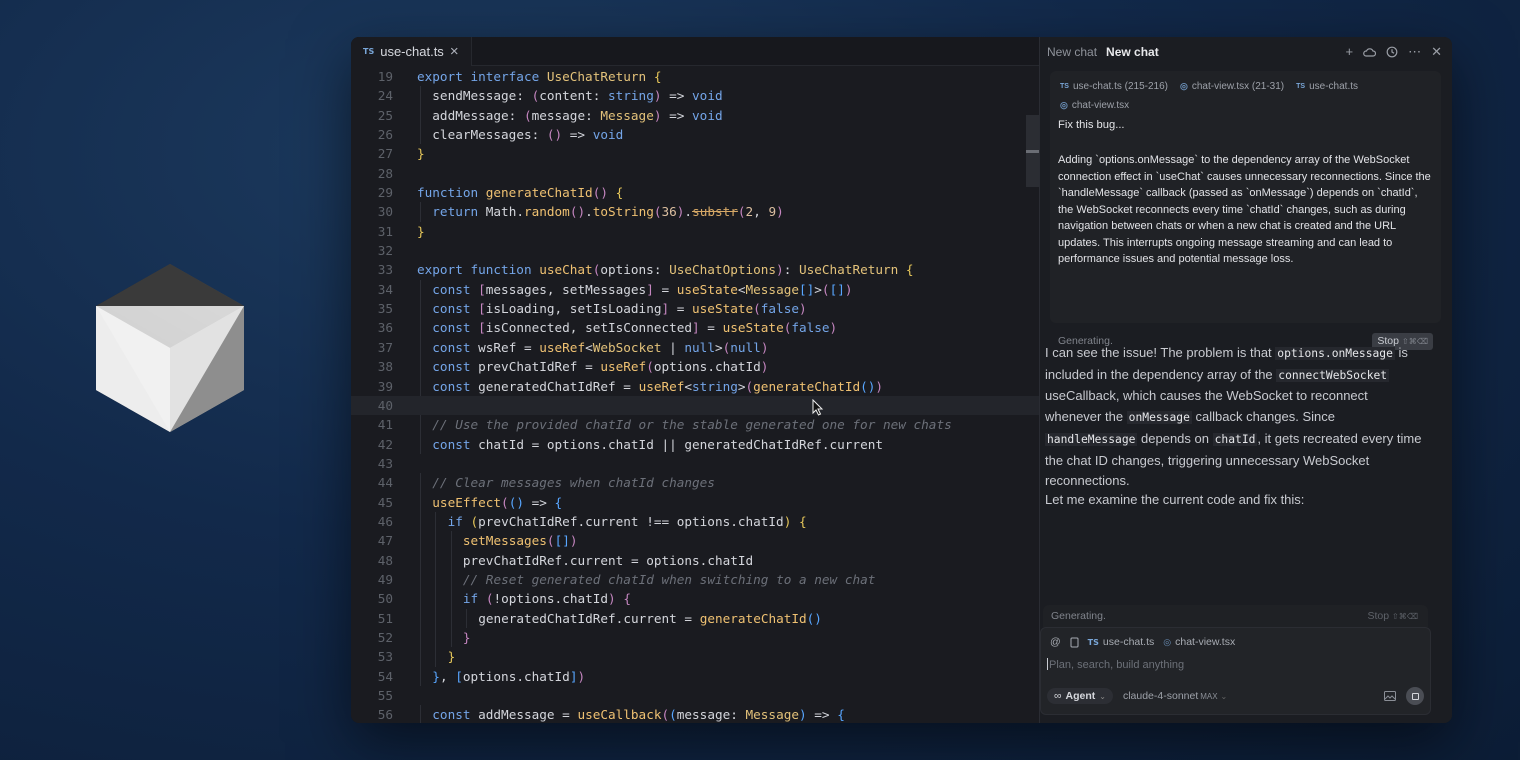  I want to click on send-button, so click(1415, 696).